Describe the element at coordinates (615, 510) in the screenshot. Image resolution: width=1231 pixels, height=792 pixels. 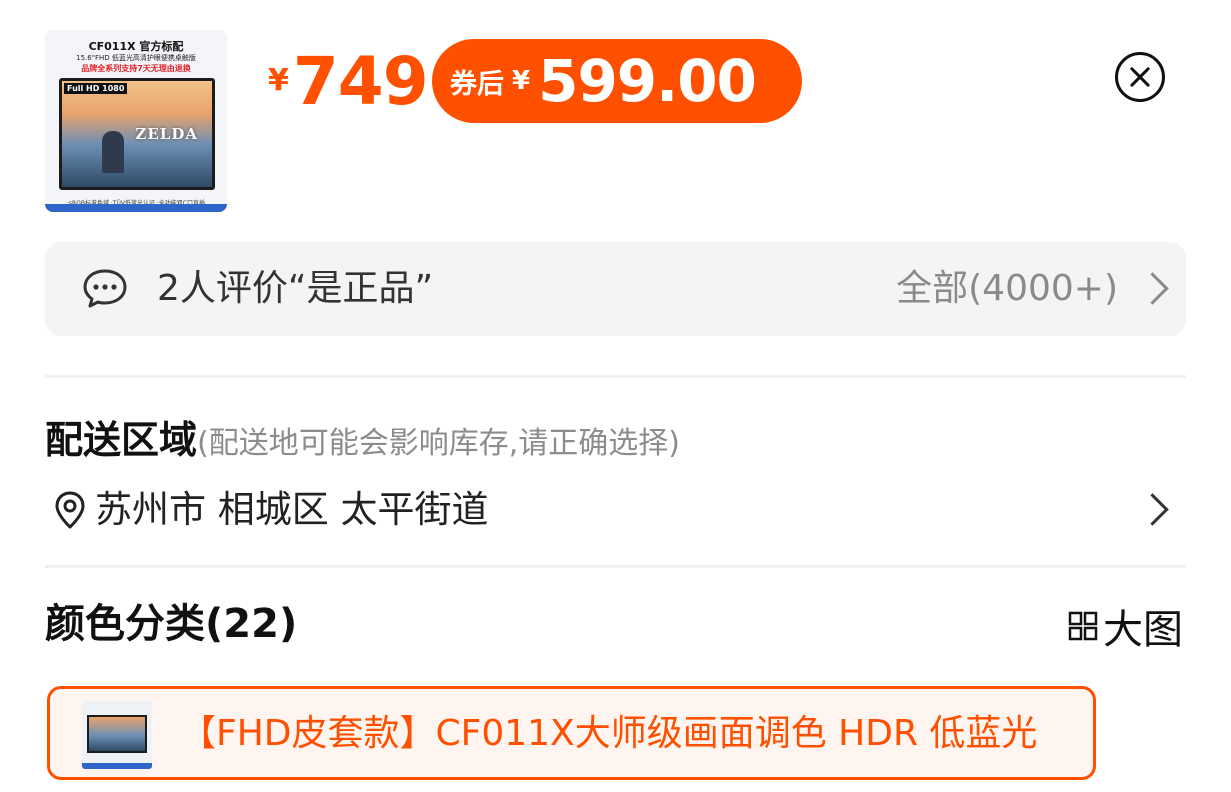
I see `delivery-address-selector: 苏州市 相城区 太平街道` at that location.